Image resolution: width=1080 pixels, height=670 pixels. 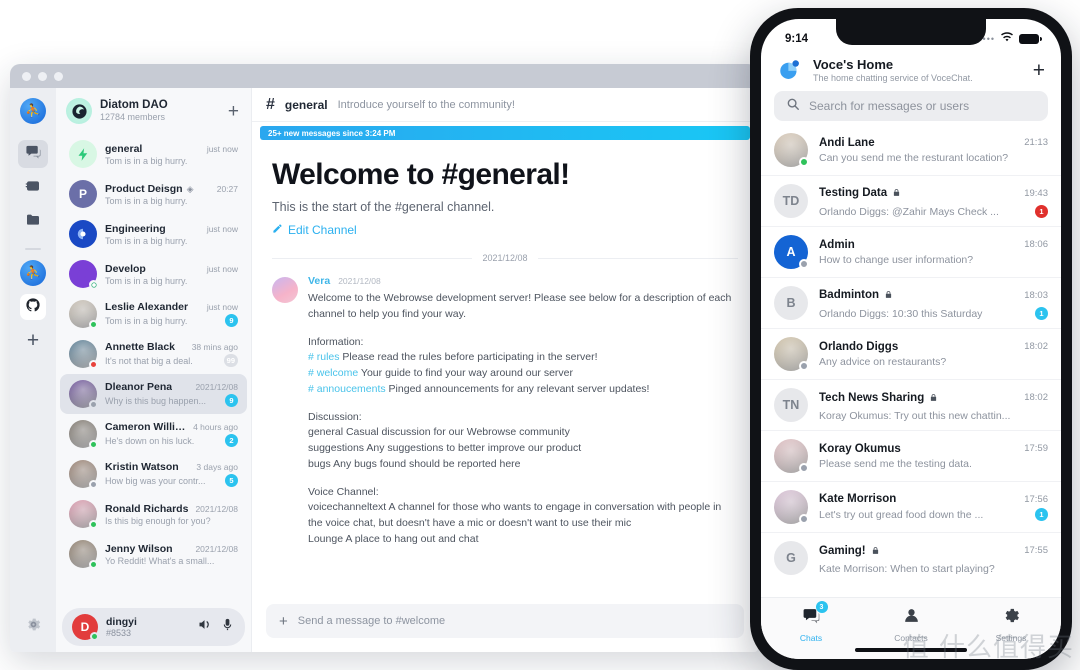 What do you see at coordinates (79, 111) in the screenshot?
I see `workspace-avatar-icon` at bounding box center [79, 111].